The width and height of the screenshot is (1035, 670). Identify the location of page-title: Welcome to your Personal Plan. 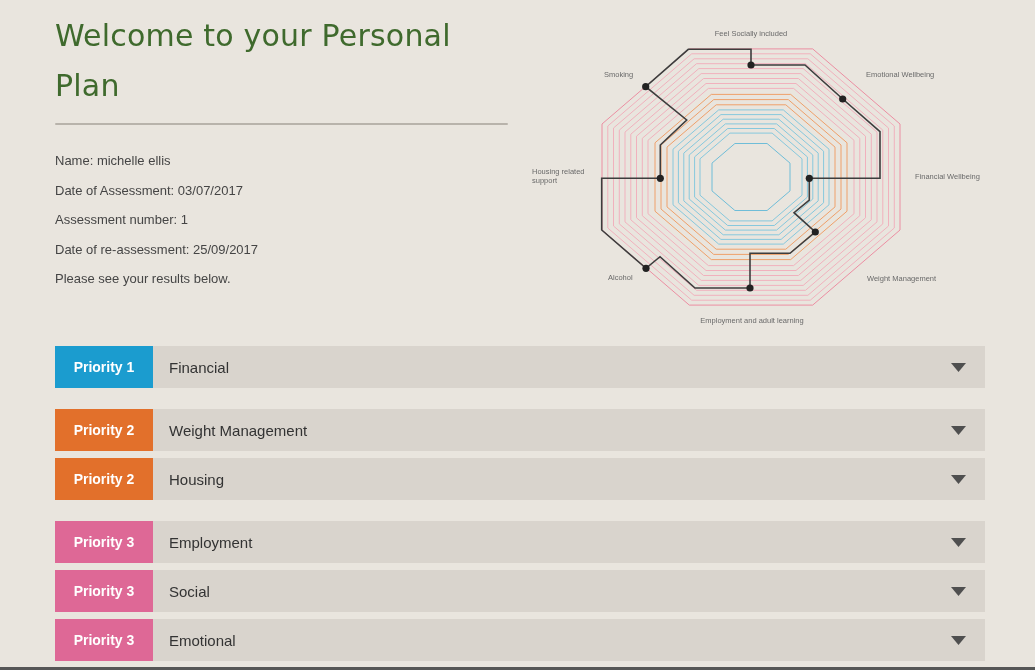
(253, 61).